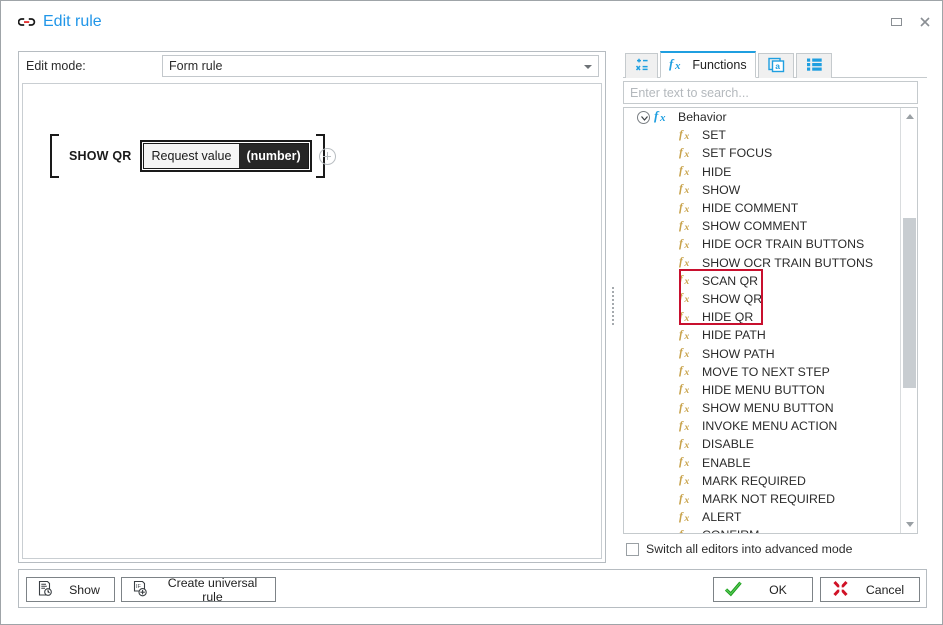 The width and height of the screenshot is (943, 625). What do you see at coordinates (911, 22) in the screenshot?
I see `window-controls` at bounding box center [911, 22].